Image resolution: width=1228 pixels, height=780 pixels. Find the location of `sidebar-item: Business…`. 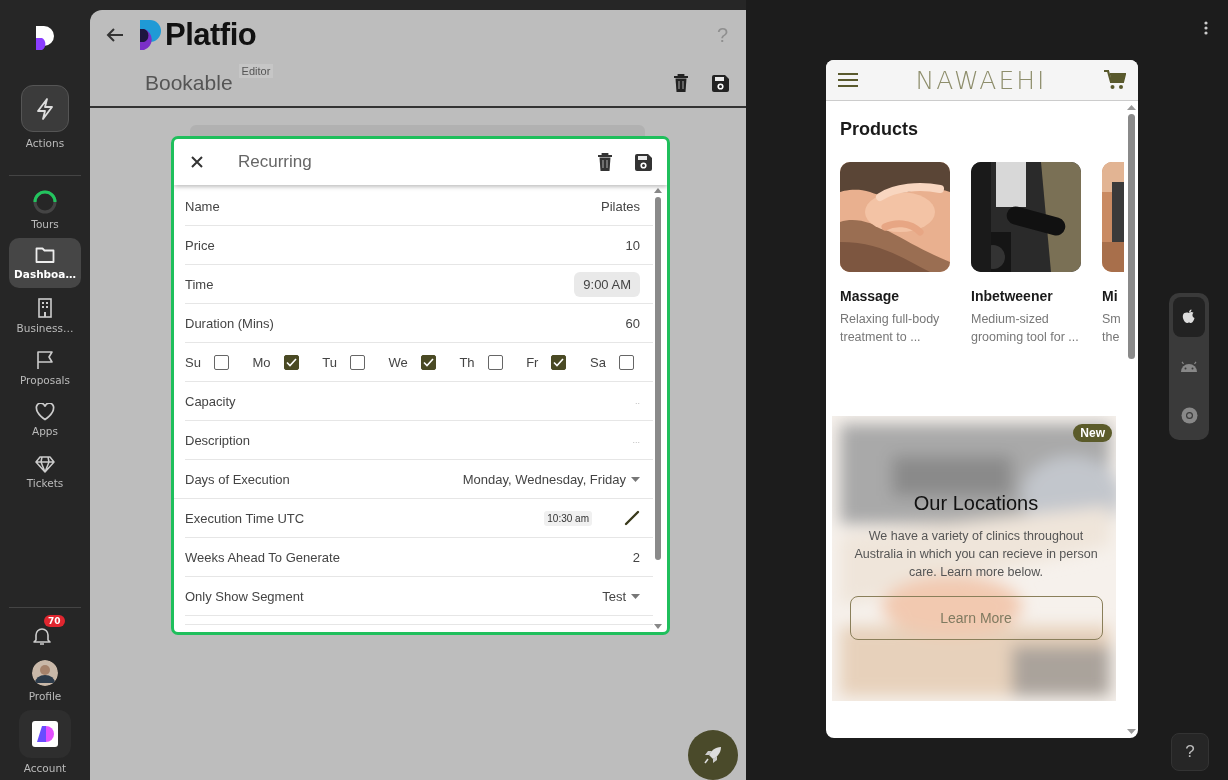

sidebar-item: Business… is located at coordinates (45, 316).